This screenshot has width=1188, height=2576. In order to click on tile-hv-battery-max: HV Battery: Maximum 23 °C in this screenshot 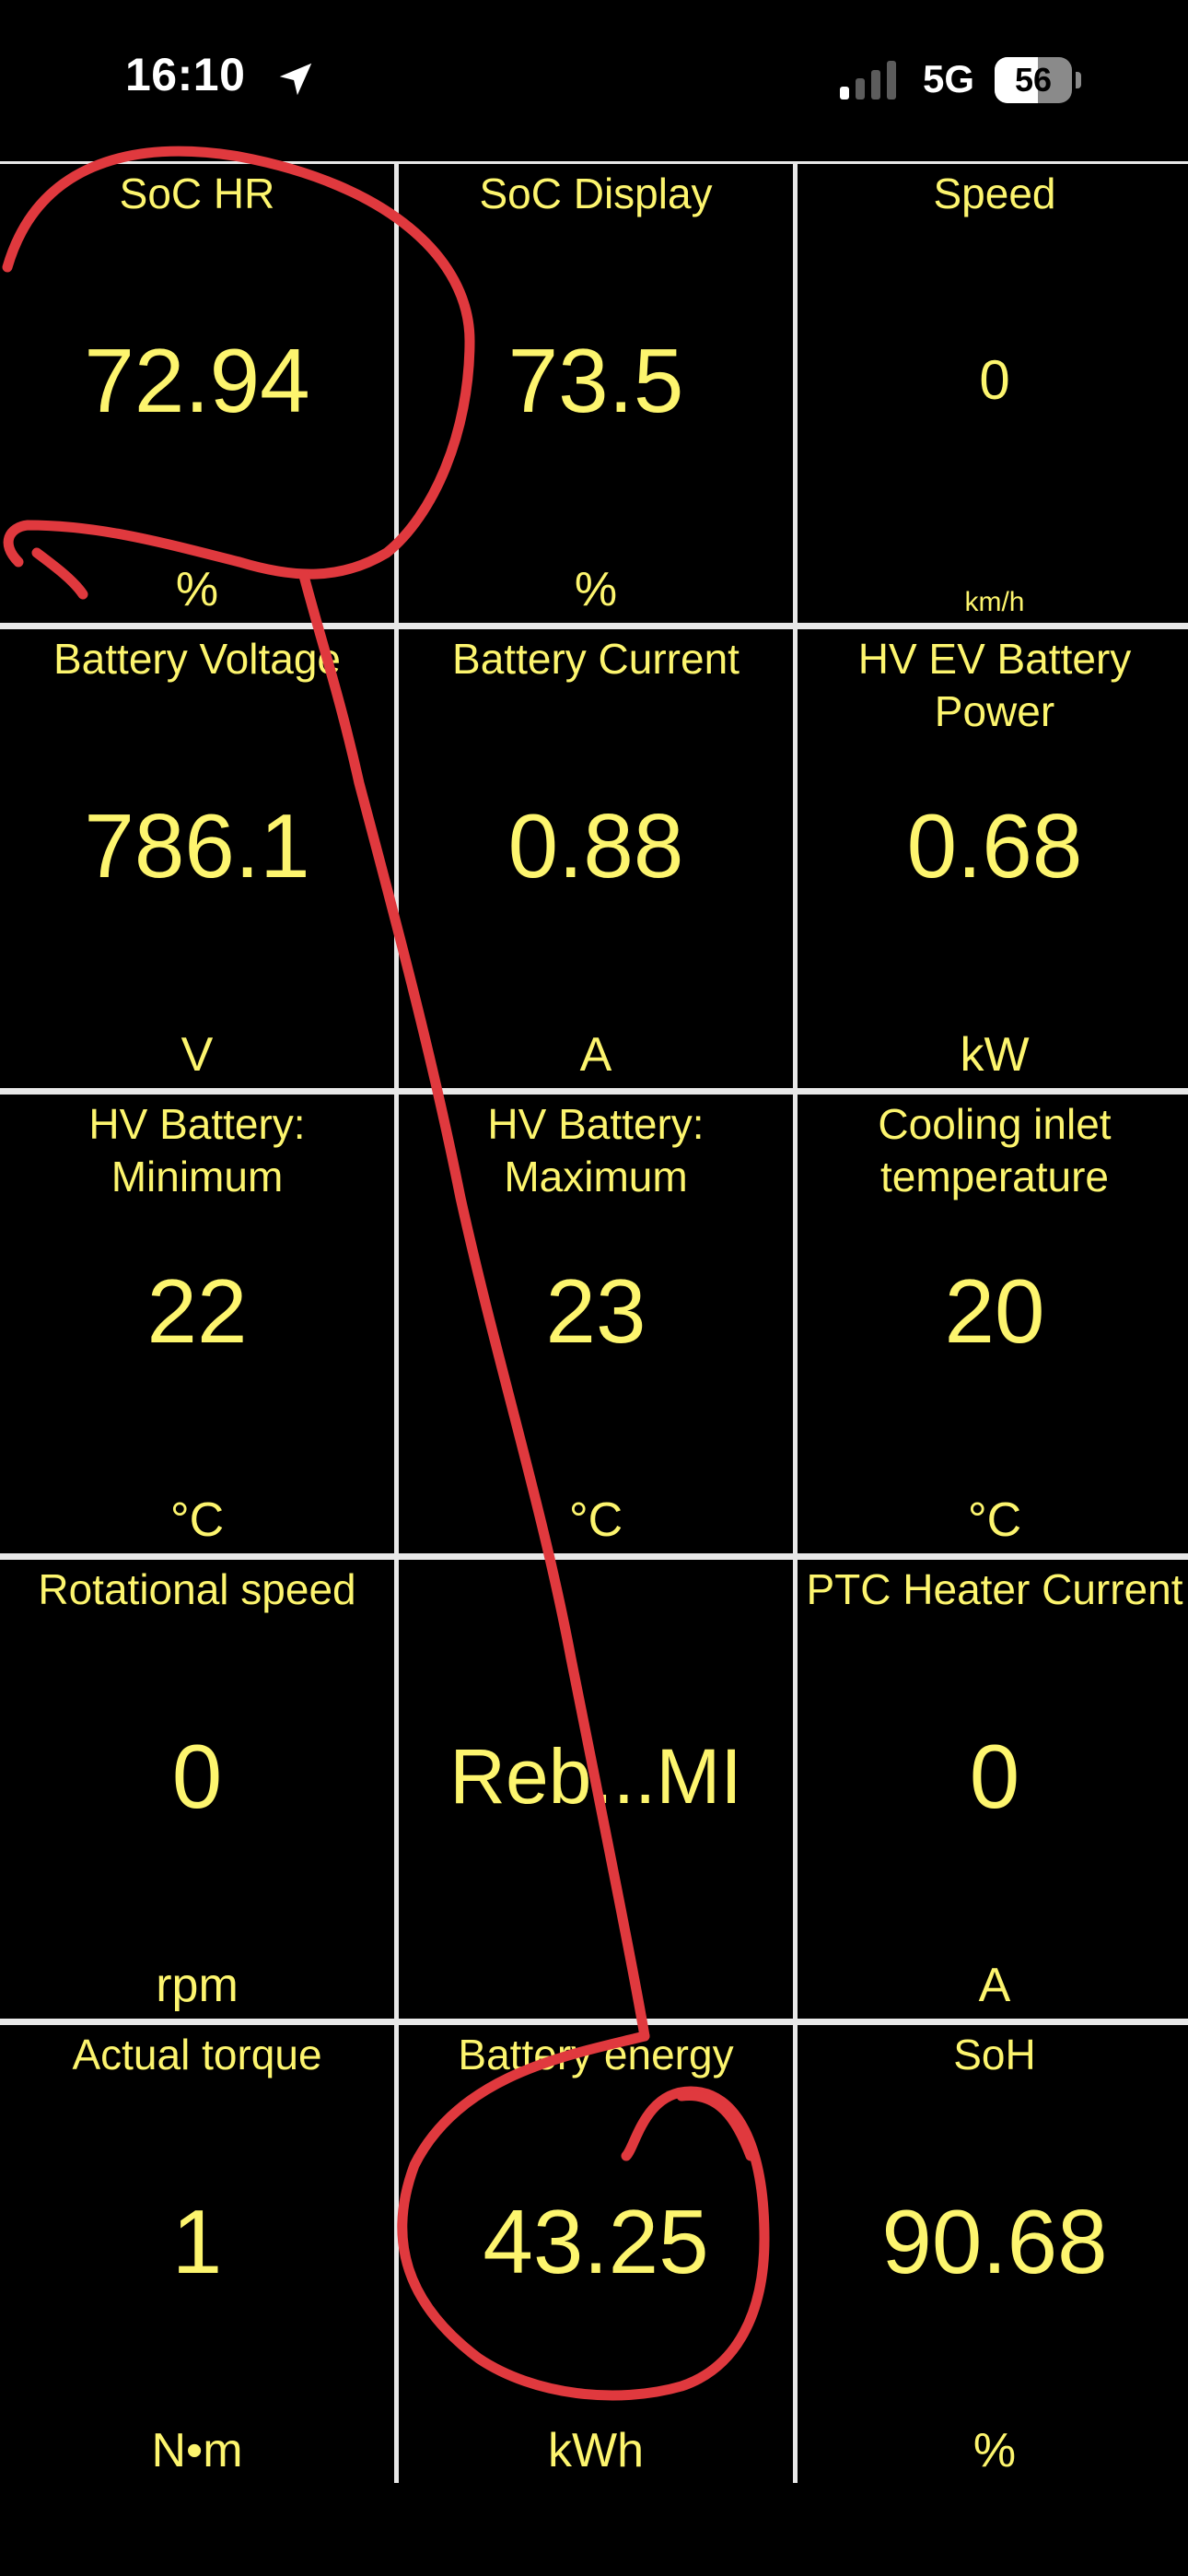, I will do `click(596, 1324)`.